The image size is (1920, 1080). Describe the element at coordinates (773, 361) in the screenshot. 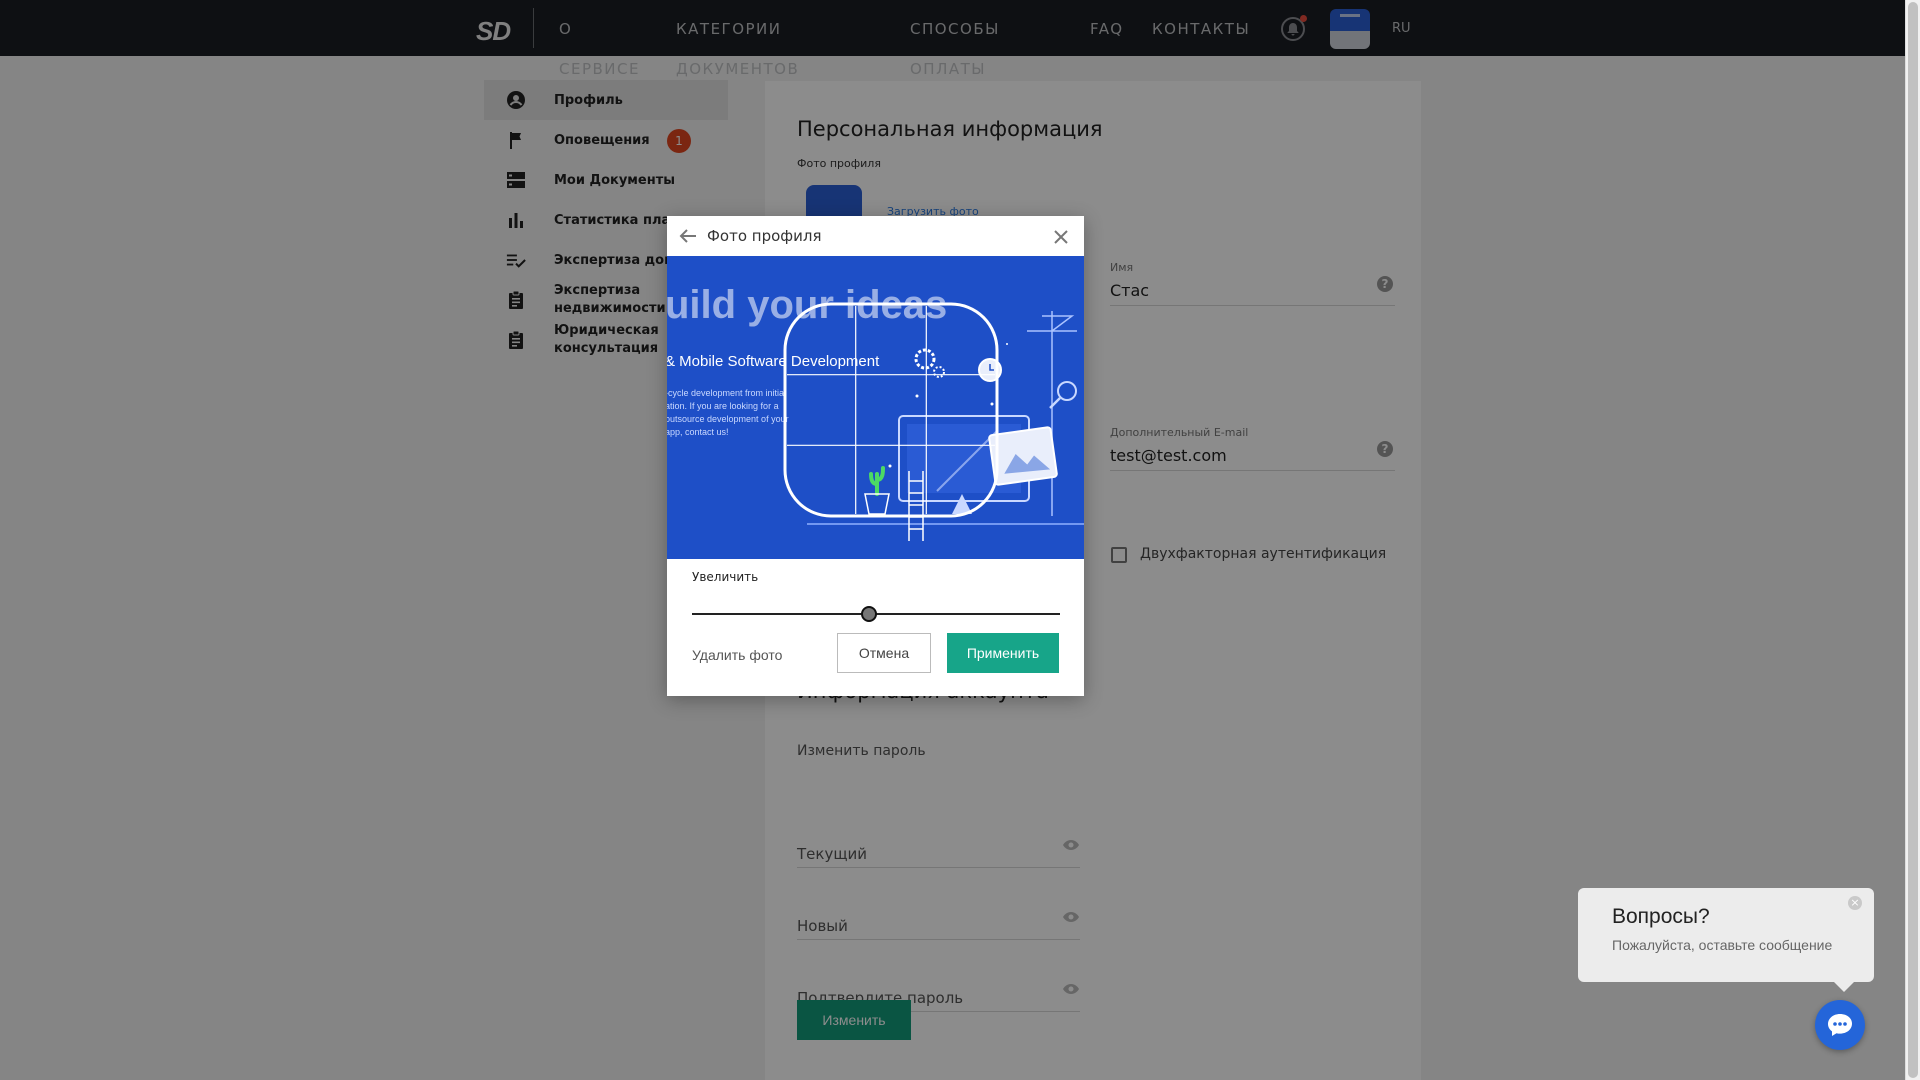

I see `image-subline: & Mobile Software Development` at that location.